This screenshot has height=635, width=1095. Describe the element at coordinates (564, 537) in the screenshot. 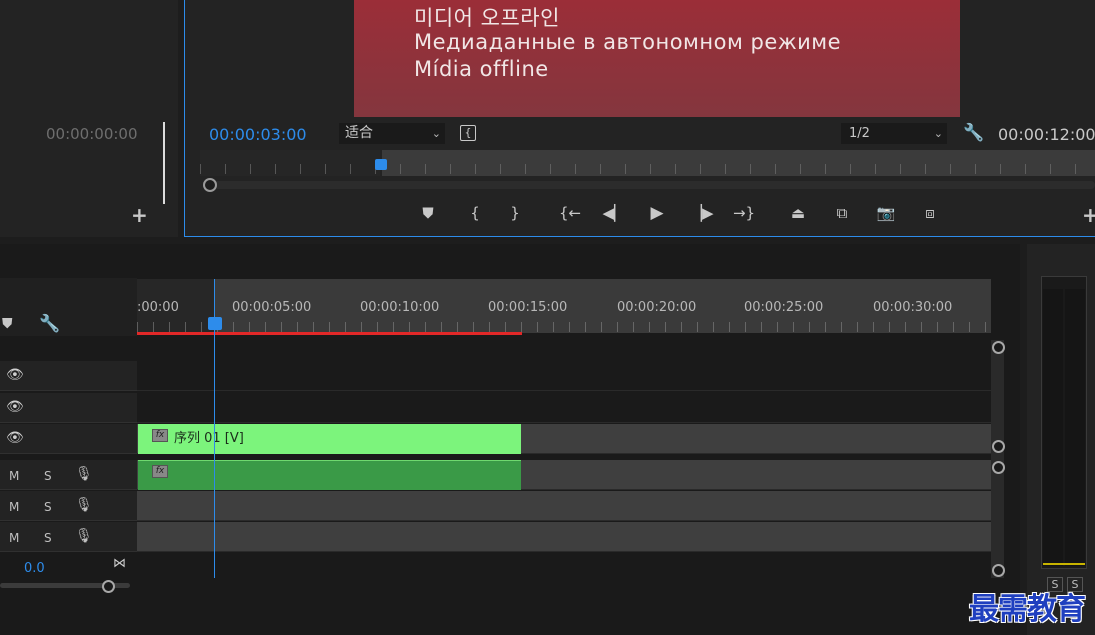

I see `track-lane-a3` at that location.